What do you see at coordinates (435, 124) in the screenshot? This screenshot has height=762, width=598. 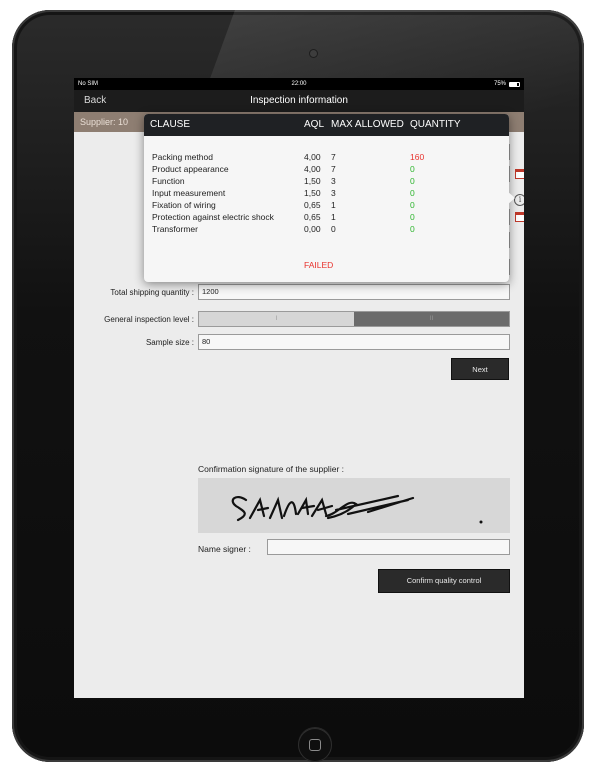 I see `header-quantity: QUANTITY` at bounding box center [435, 124].